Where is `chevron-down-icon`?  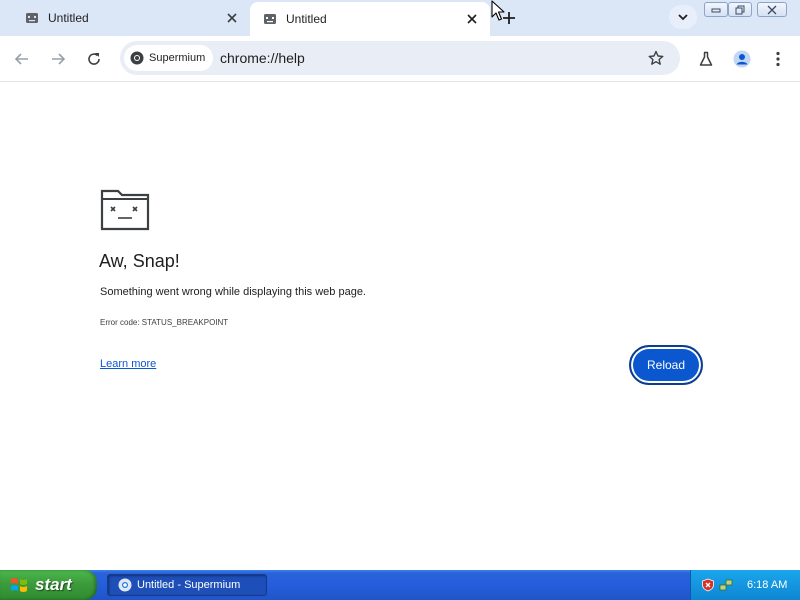 chevron-down-icon is located at coordinates (683, 17).